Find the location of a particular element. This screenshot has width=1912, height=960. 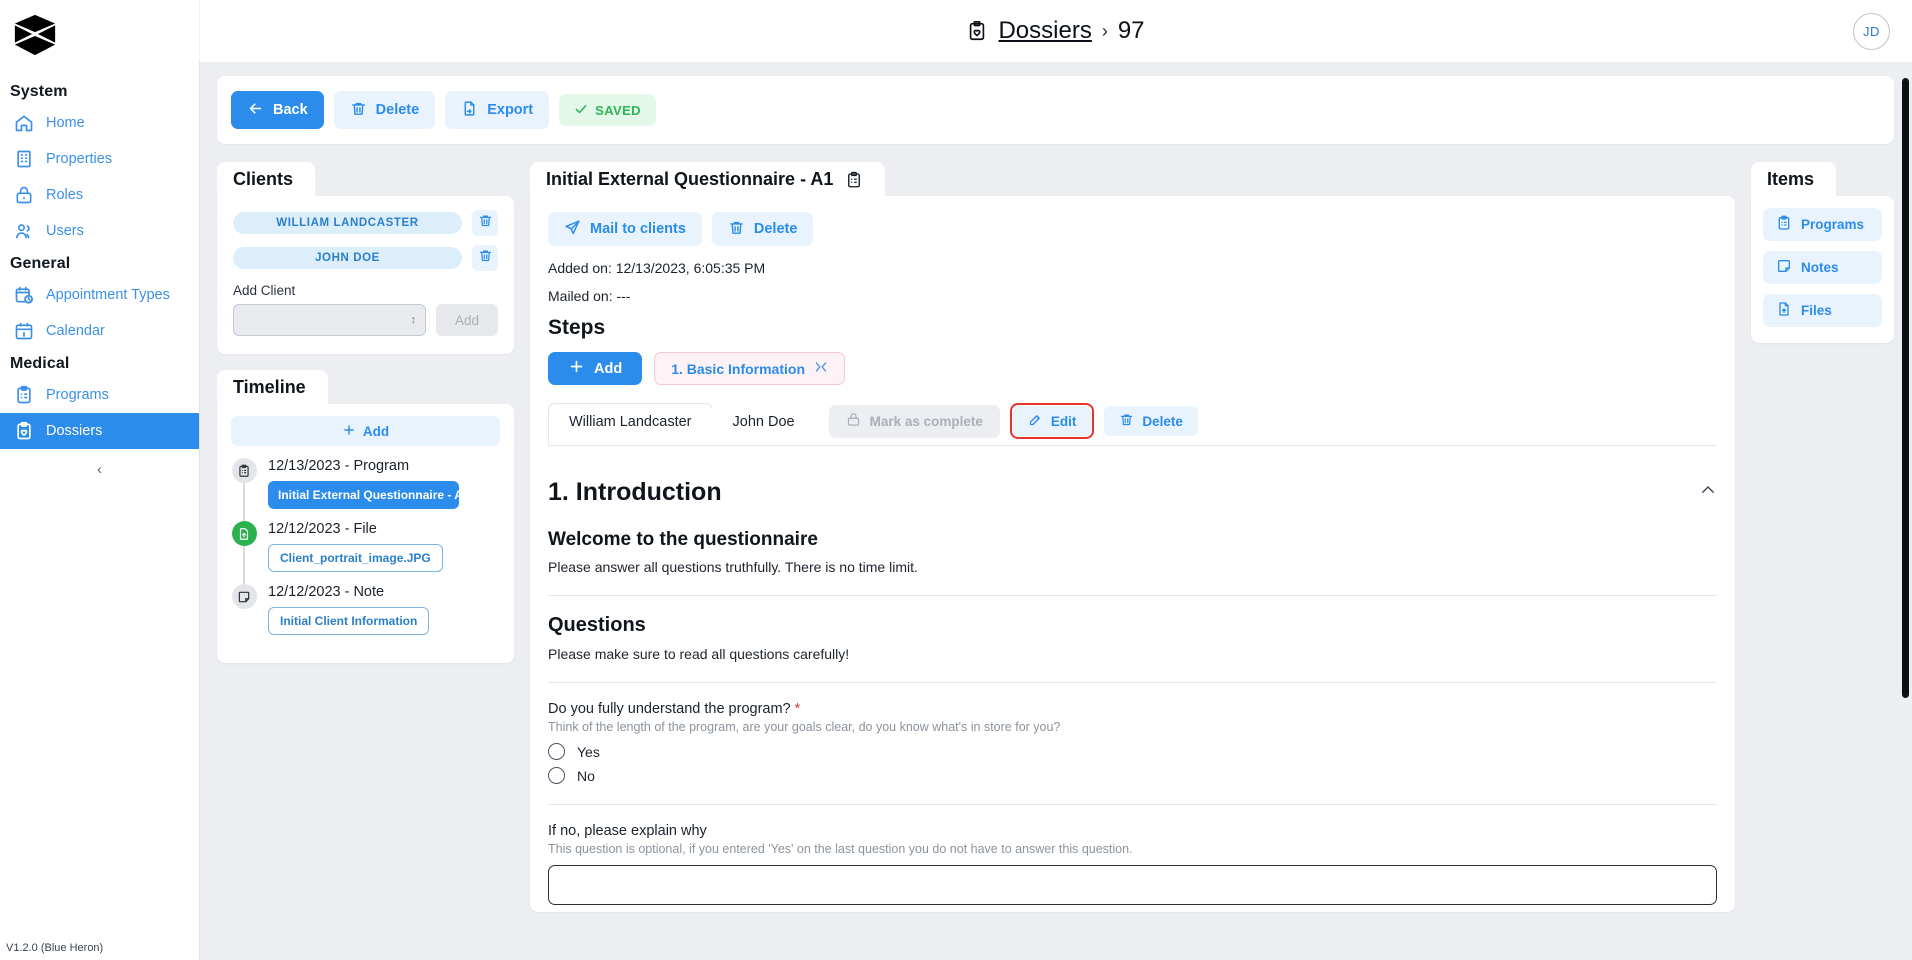

edit-button: Edit is located at coordinates (1052, 421).